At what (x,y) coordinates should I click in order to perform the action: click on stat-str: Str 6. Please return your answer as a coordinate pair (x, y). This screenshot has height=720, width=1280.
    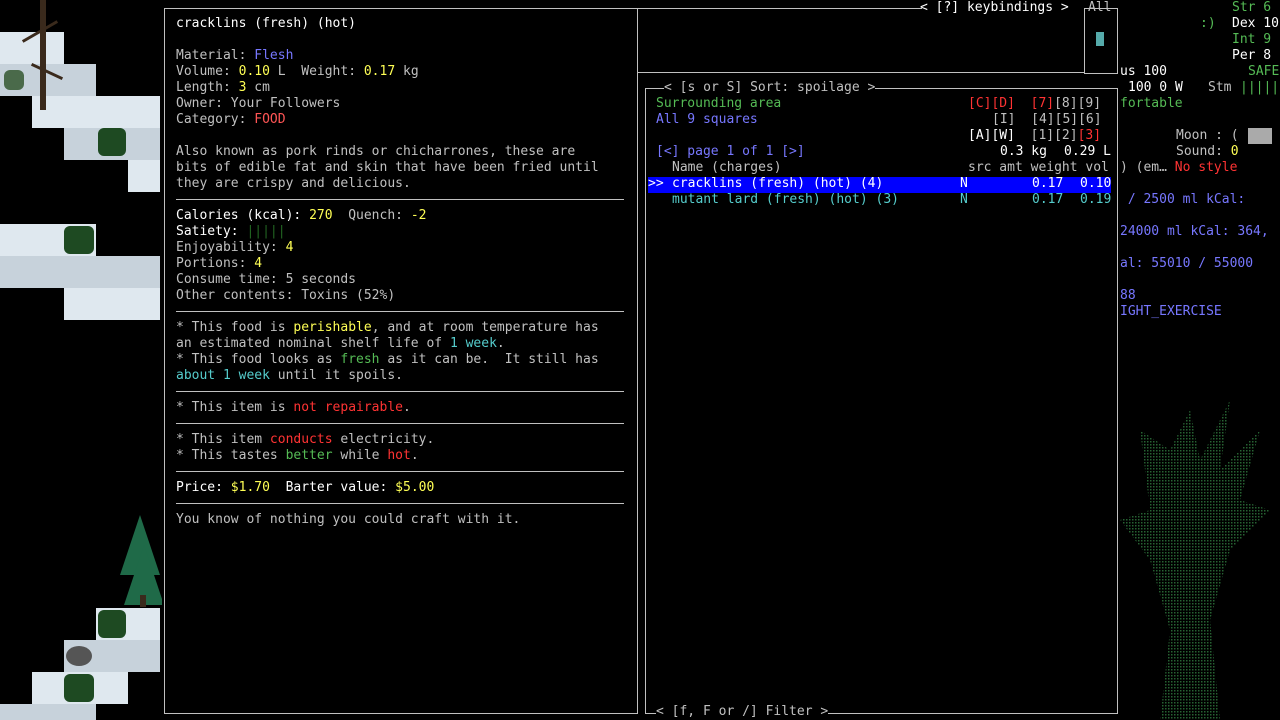
    Looking at the image, I should click on (1252, 7).